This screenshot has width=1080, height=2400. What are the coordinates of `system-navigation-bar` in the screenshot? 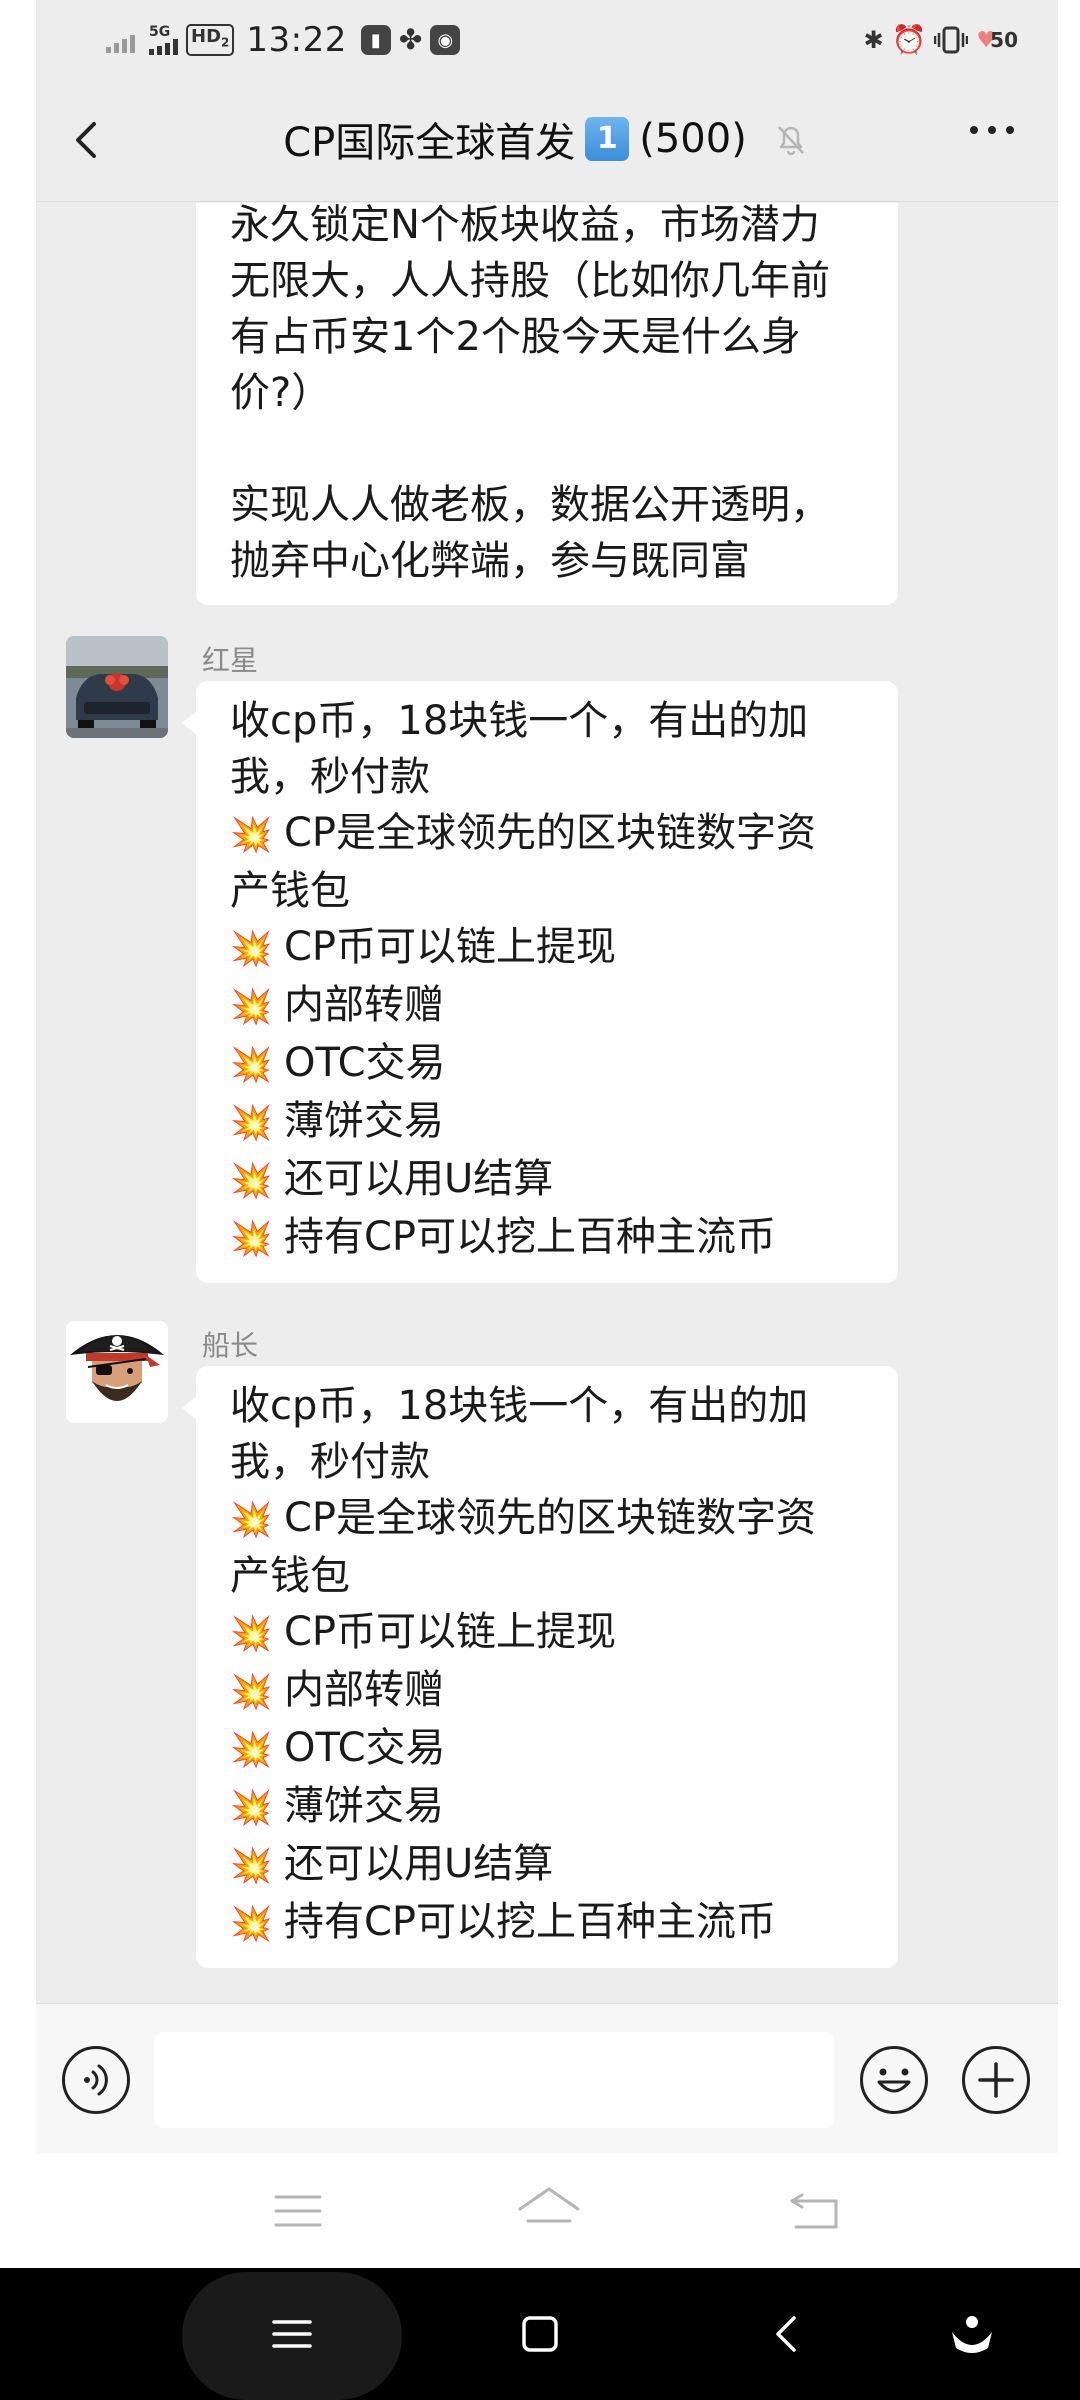 It's located at (540, 2334).